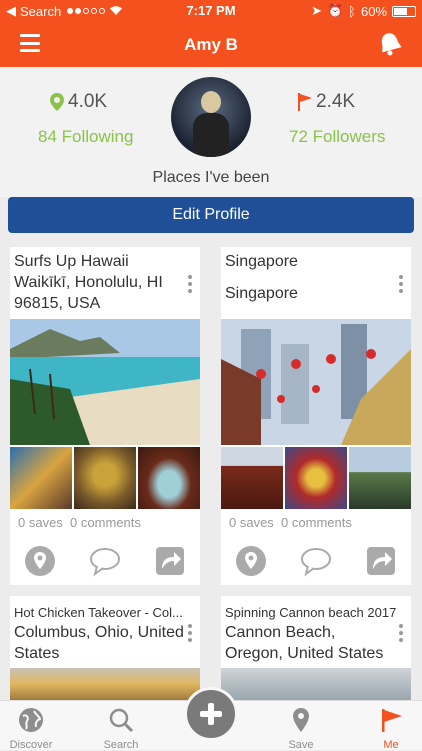  I want to click on tab-save: Save, so click(301, 726).